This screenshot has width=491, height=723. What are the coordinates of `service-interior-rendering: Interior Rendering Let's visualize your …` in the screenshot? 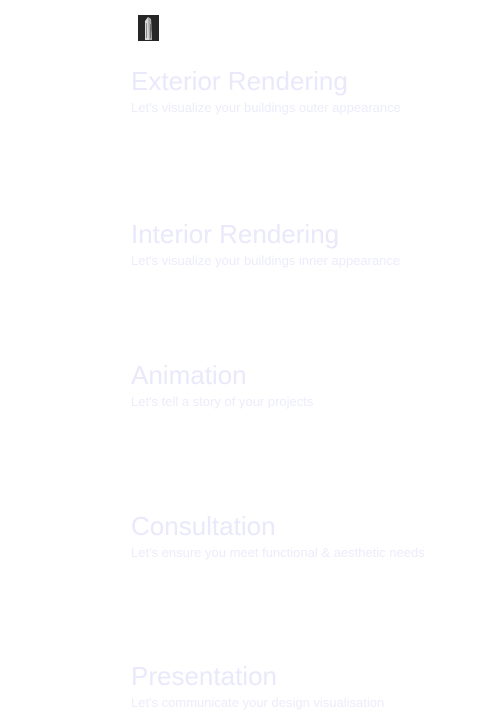 It's located at (306, 244).